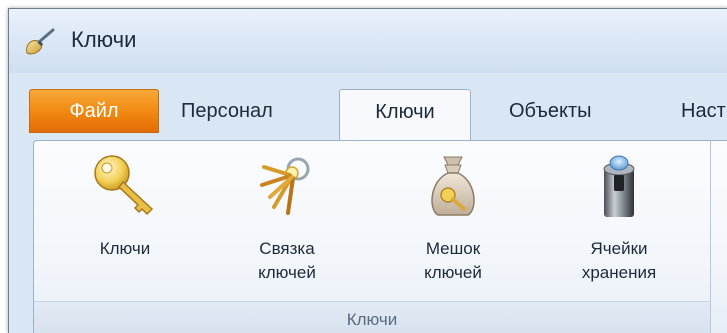  Describe the element at coordinates (124, 185) in the screenshot. I see `key-icon` at that location.